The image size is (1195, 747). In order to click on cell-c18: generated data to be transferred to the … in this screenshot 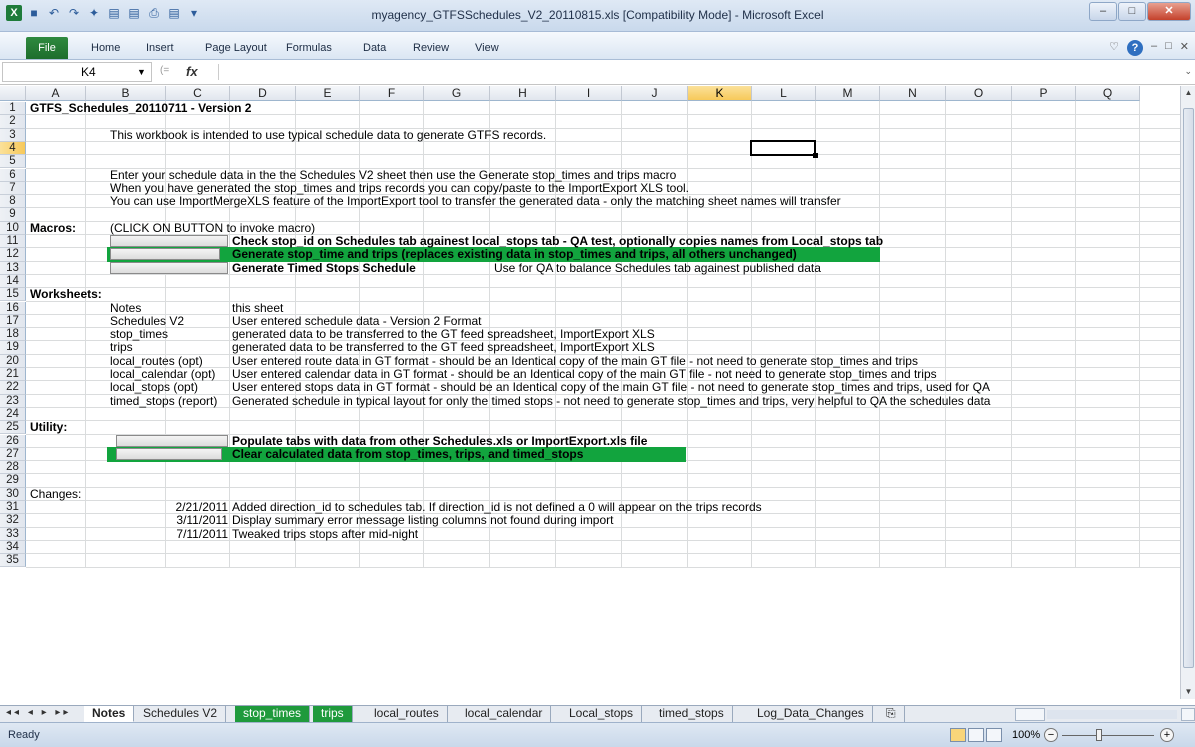, I will do `click(443, 334)`.